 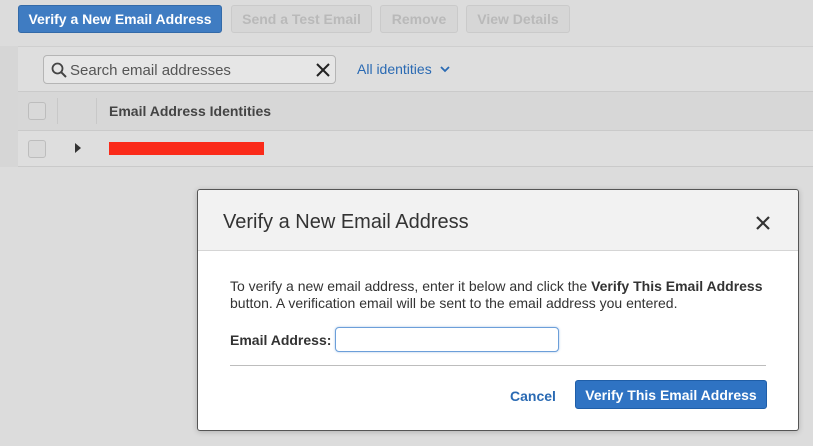 What do you see at coordinates (415, 149) in the screenshot?
I see `table-row` at bounding box center [415, 149].